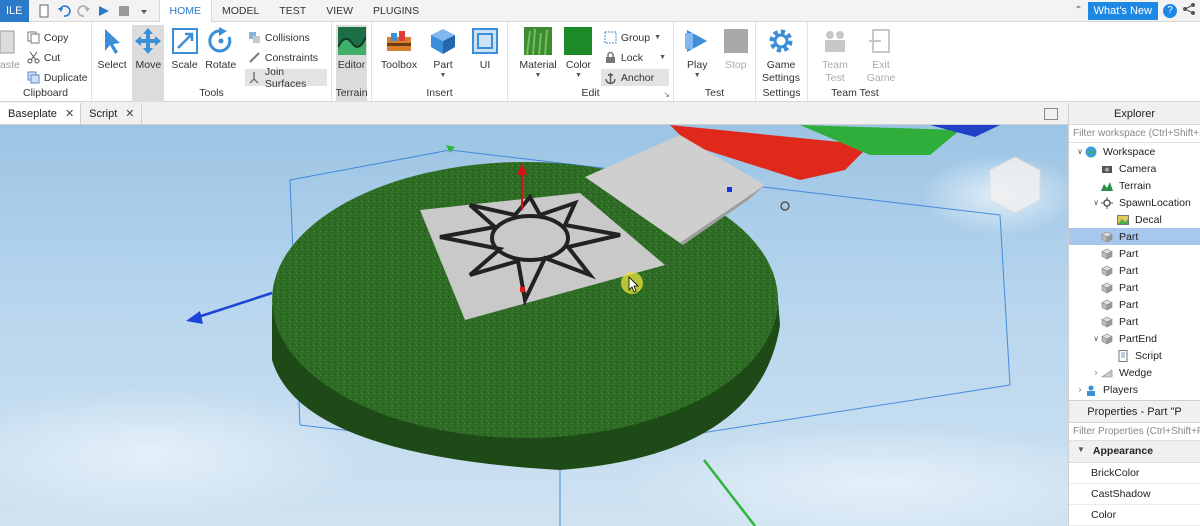 The width and height of the screenshot is (1200, 526). I want to click on properties-filter-input: Filter Properties (Ctrl+Shift+P), so click(1134, 432).